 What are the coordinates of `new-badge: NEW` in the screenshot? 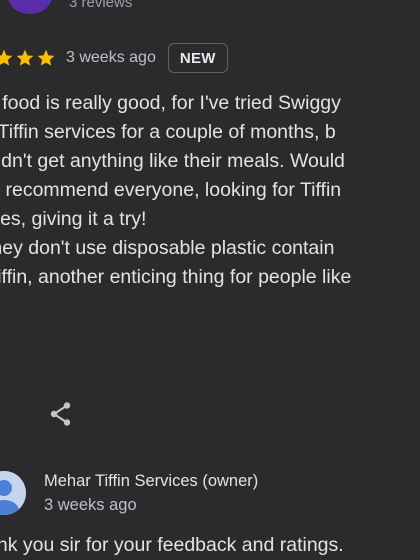 It's located at (197, 58).